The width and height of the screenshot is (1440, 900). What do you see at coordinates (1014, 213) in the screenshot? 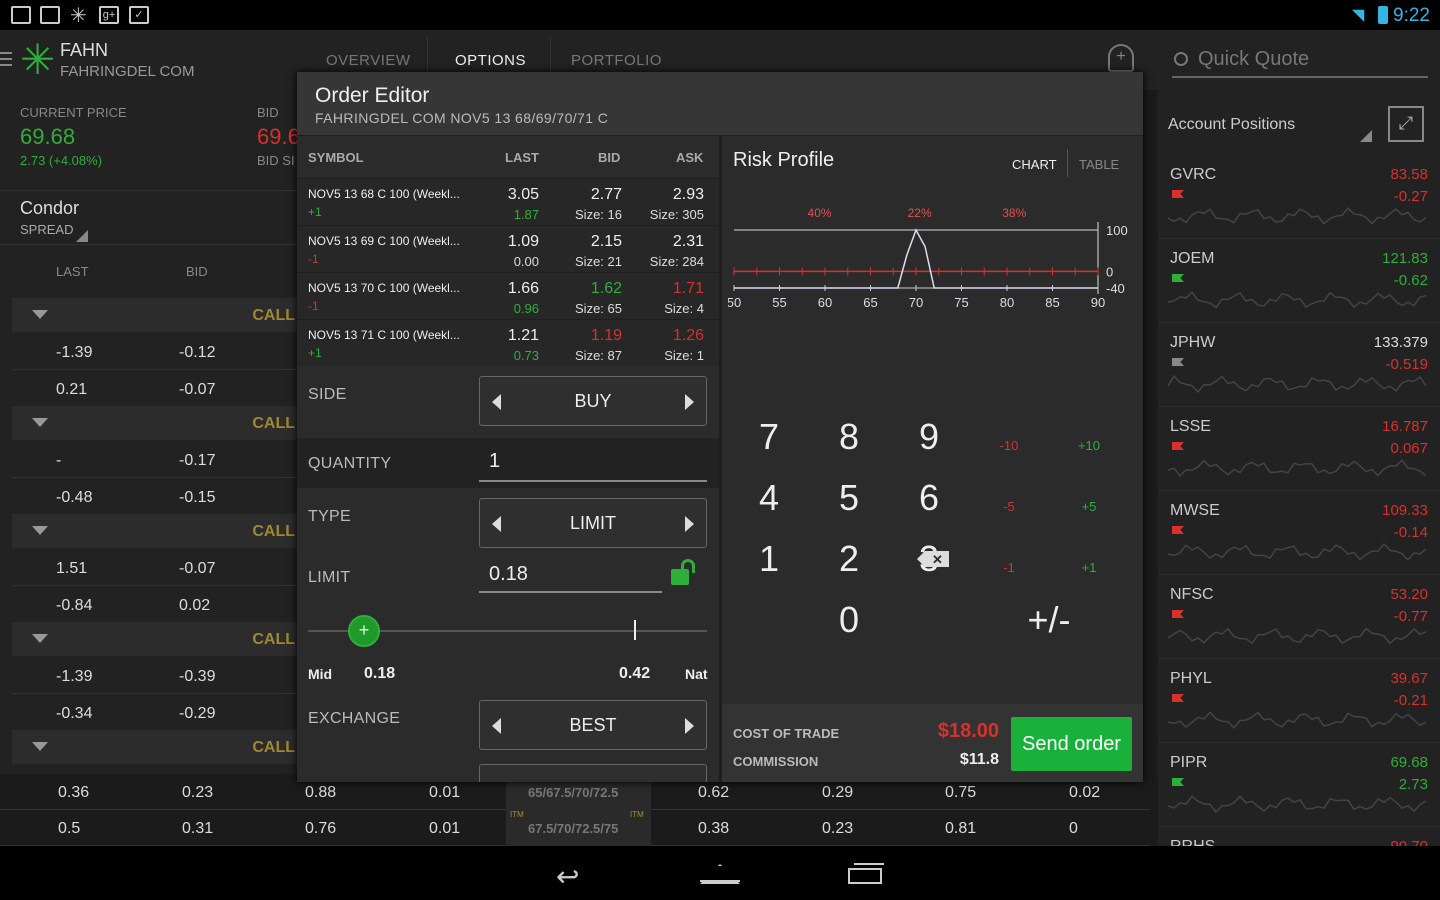
I see `probability-zone-label: 38%` at bounding box center [1014, 213].